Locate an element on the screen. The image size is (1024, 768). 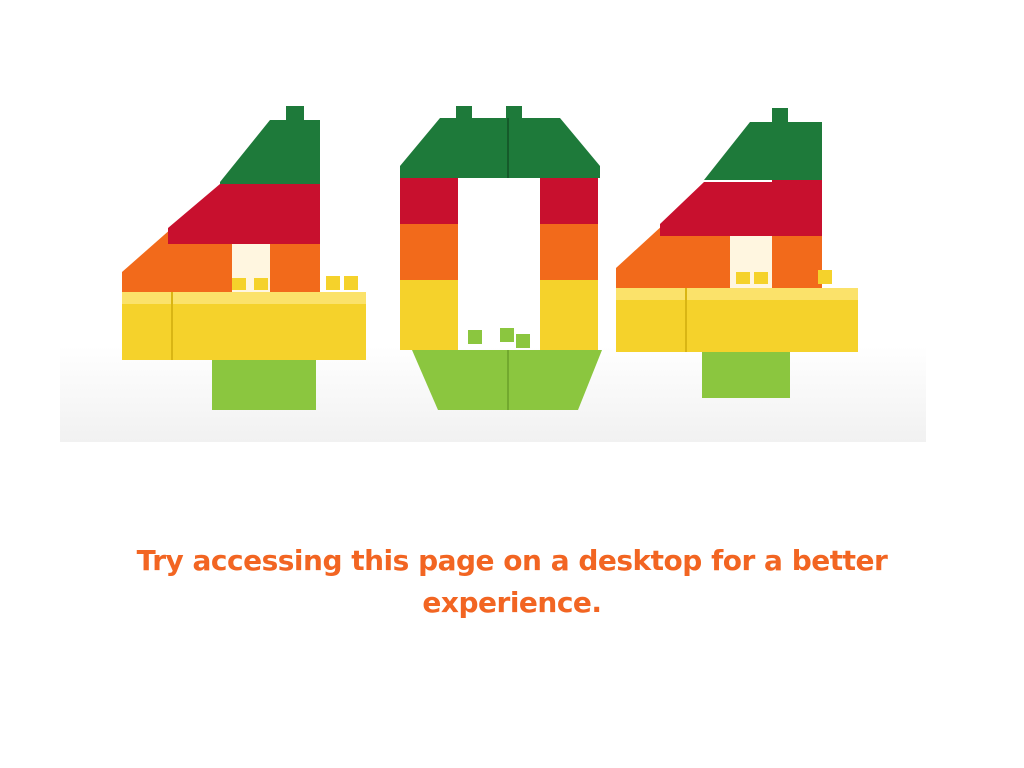
digit-zero is located at coordinates (501, 258).